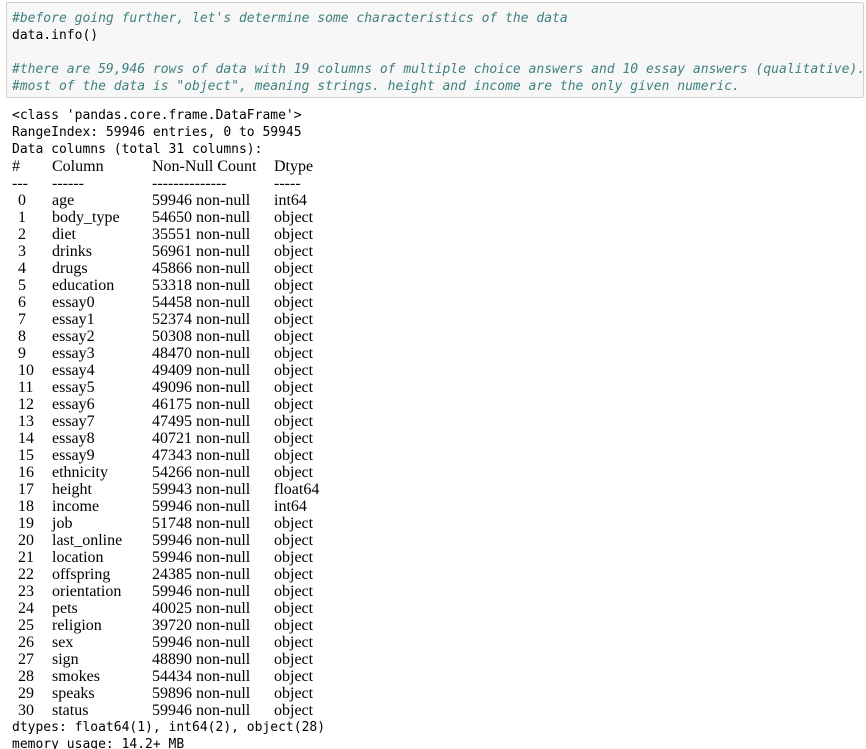 The width and height of the screenshot is (866, 749). I want to click on row-column-name: body_type, so click(86, 217).